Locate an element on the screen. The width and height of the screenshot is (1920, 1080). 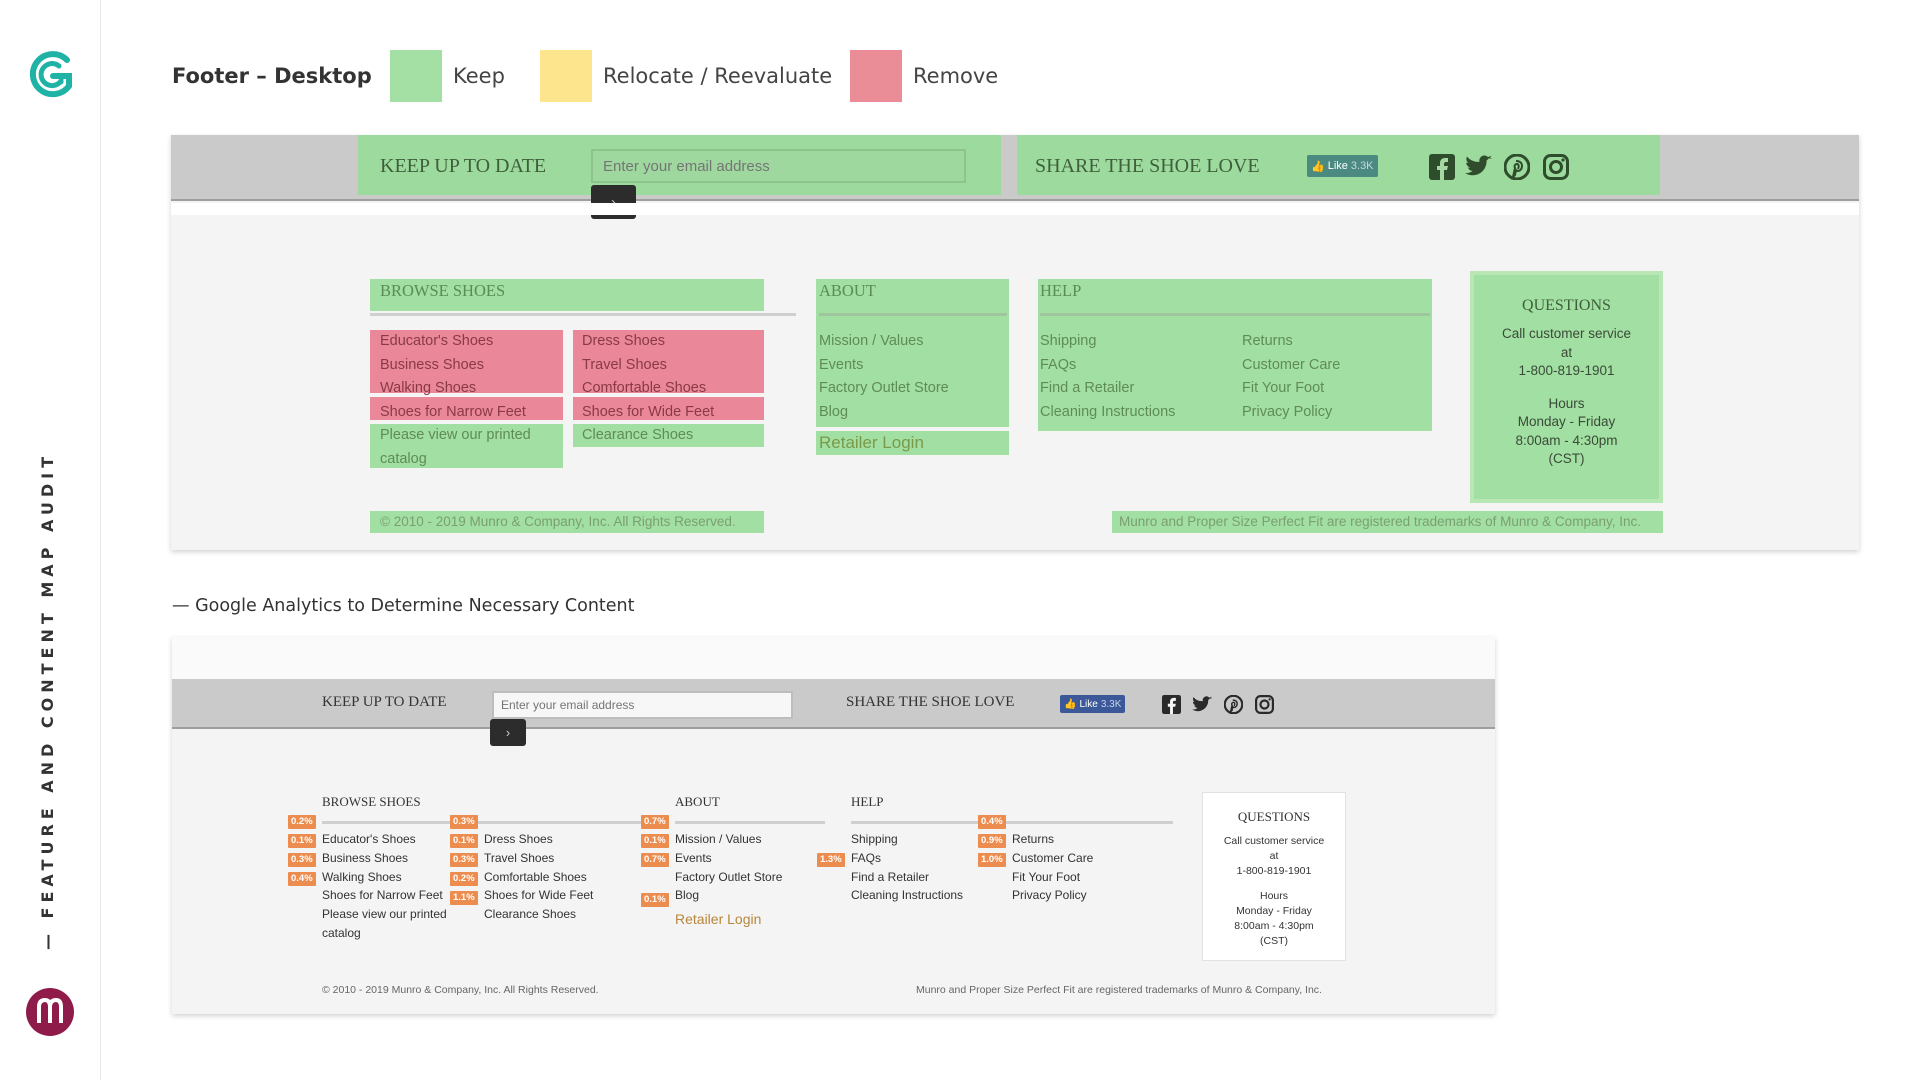
remove-swatch is located at coordinates (876, 76).